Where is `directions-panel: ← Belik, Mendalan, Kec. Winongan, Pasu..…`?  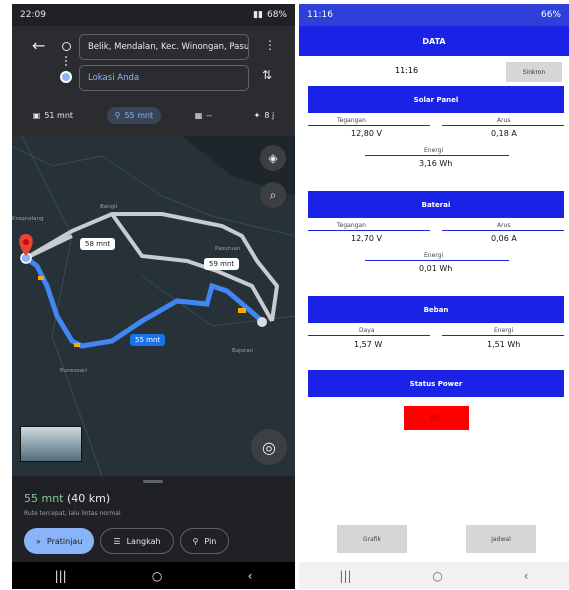 directions-panel: ← Belik, Mendalan, Kec. Winongan, Pasu..… is located at coordinates (153, 81).